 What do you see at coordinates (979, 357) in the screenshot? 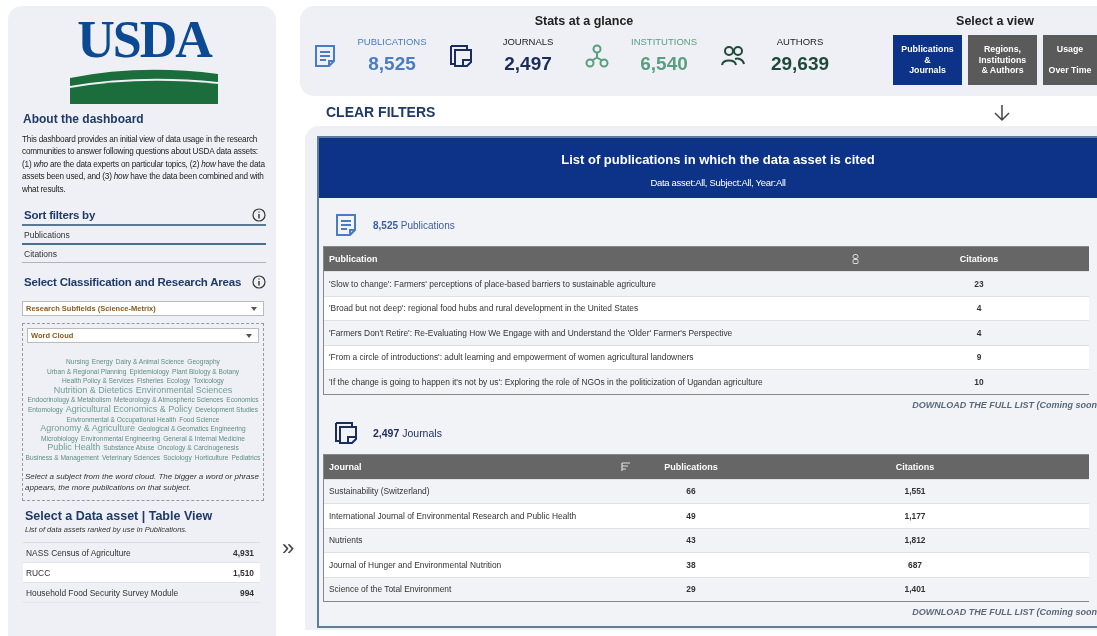
I see `table-cell-text: 9` at bounding box center [979, 357].